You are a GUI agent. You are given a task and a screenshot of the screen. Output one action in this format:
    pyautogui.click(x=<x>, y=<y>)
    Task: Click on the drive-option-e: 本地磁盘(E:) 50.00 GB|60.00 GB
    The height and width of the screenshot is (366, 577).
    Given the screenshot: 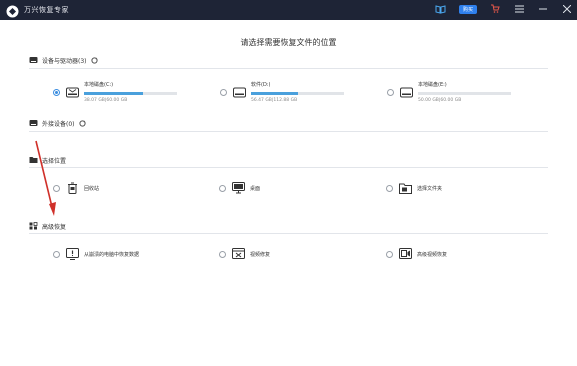 What is the action you would take?
    pyautogui.click(x=449, y=92)
    